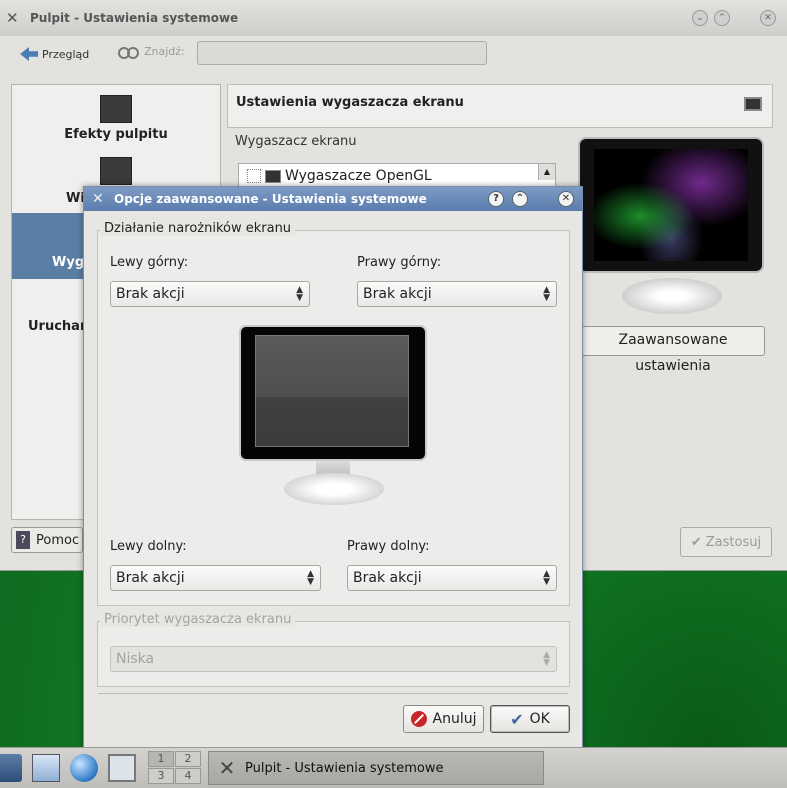 The image size is (787, 788). I want to click on monitor-stand, so click(334, 489).